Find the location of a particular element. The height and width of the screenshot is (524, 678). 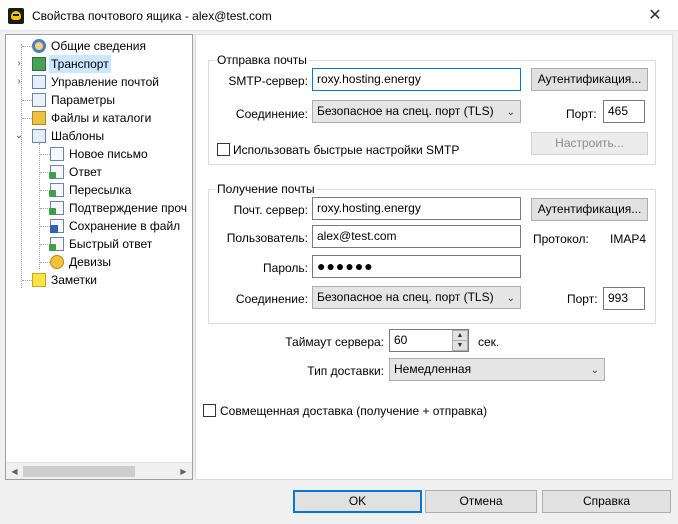

smtp-server-input: roxy.hosting.energy is located at coordinates (416, 79).